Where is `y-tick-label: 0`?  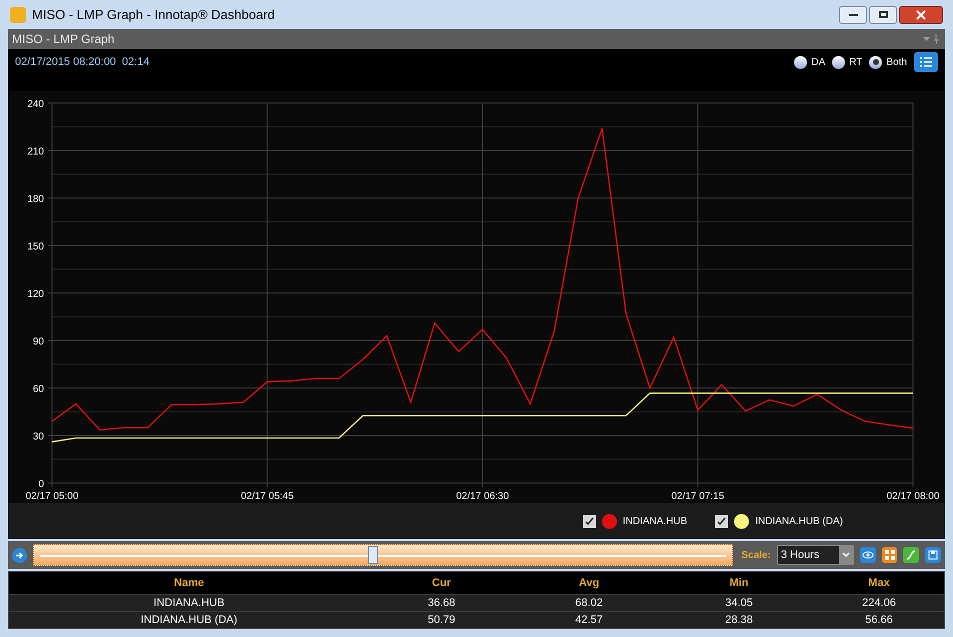
y-tick-label: 0 is located at coordinates (41, 484).